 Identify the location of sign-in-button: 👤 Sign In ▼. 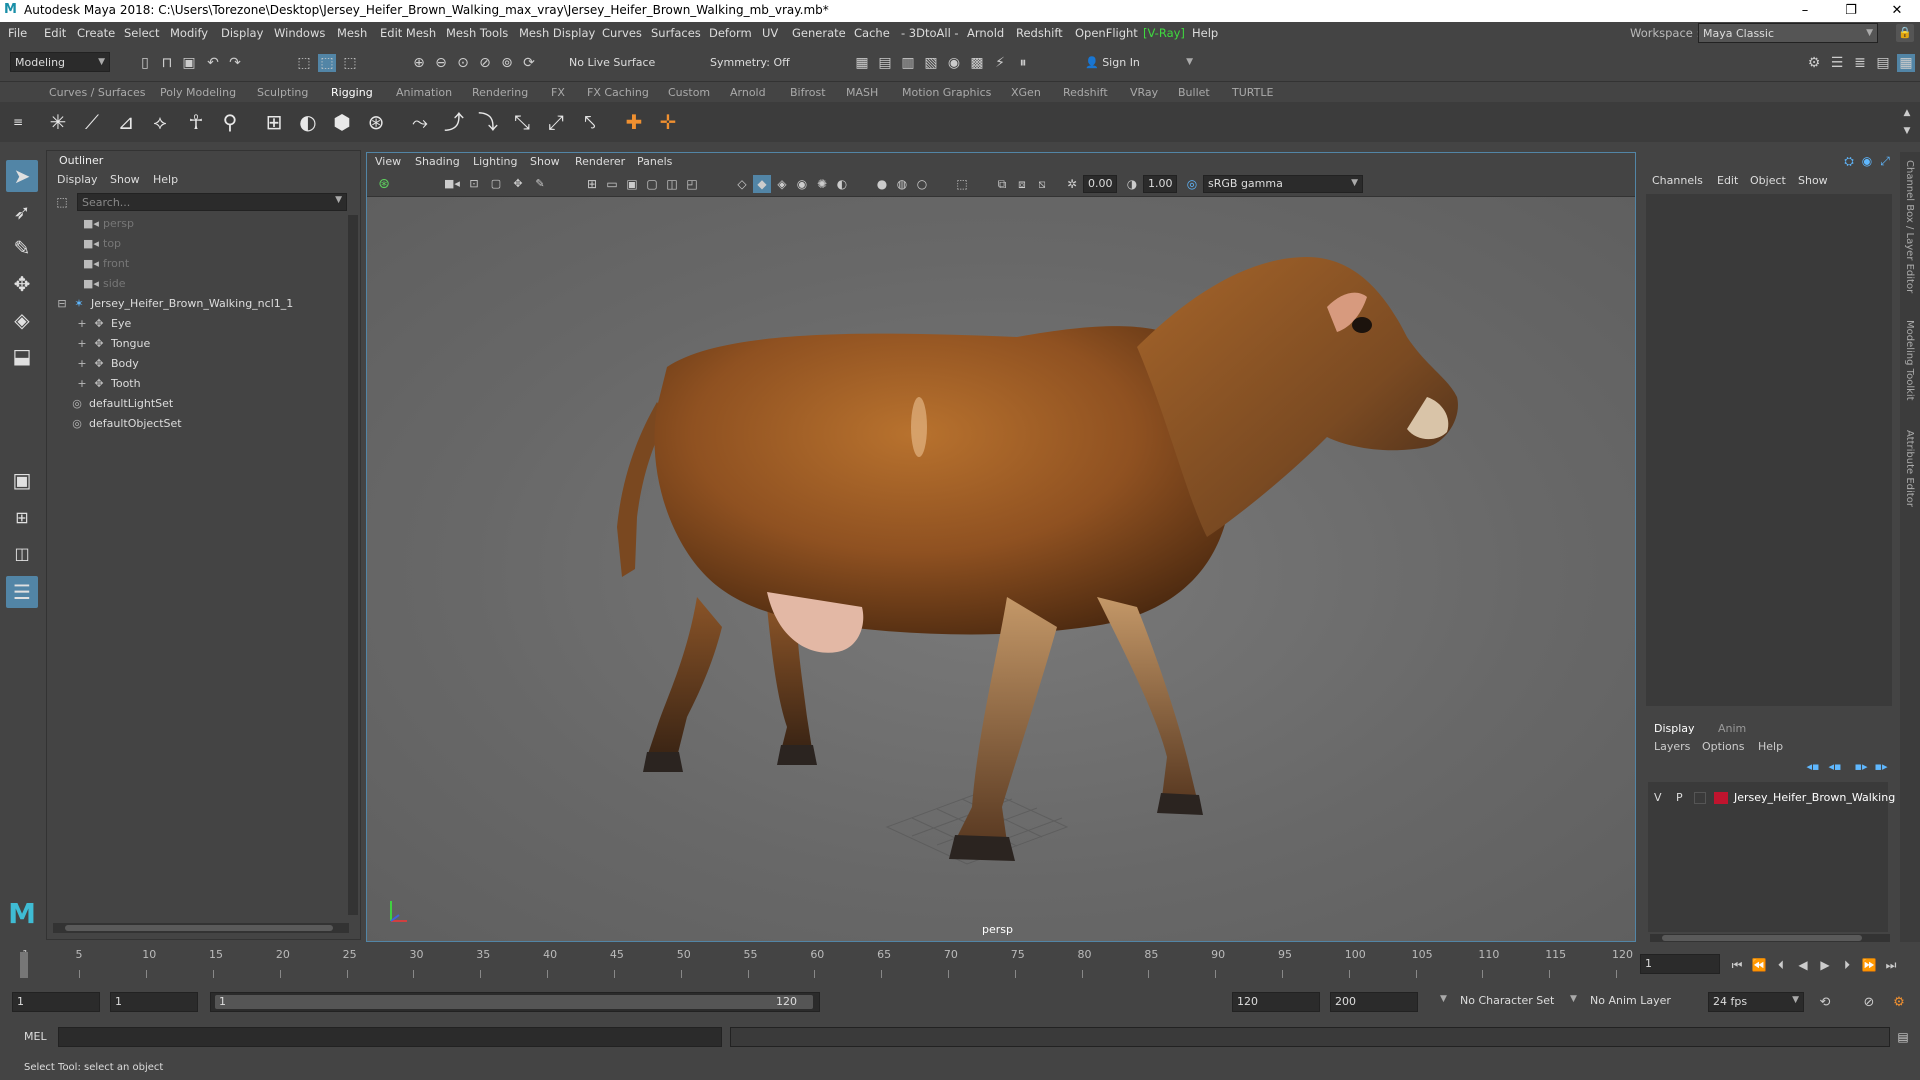
(1139, 62).